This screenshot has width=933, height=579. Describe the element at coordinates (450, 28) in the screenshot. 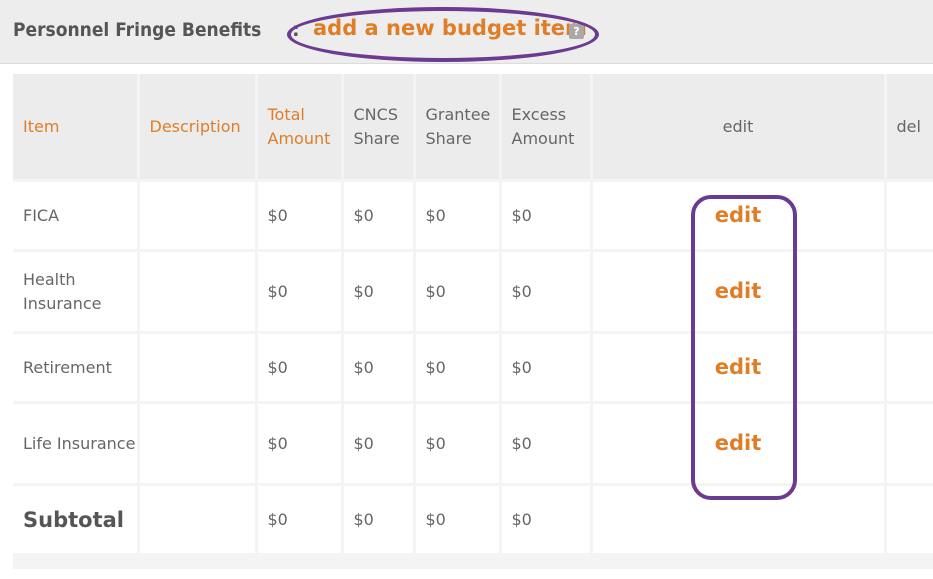

I see `add-budget-item-link: add a new budget item` at that location.